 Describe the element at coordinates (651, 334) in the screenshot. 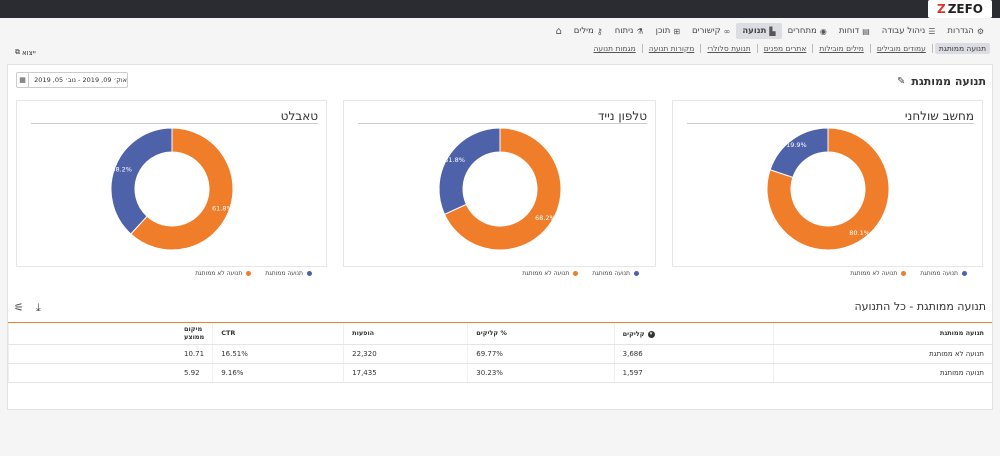

I see `sort-icon: ▾` at that location.